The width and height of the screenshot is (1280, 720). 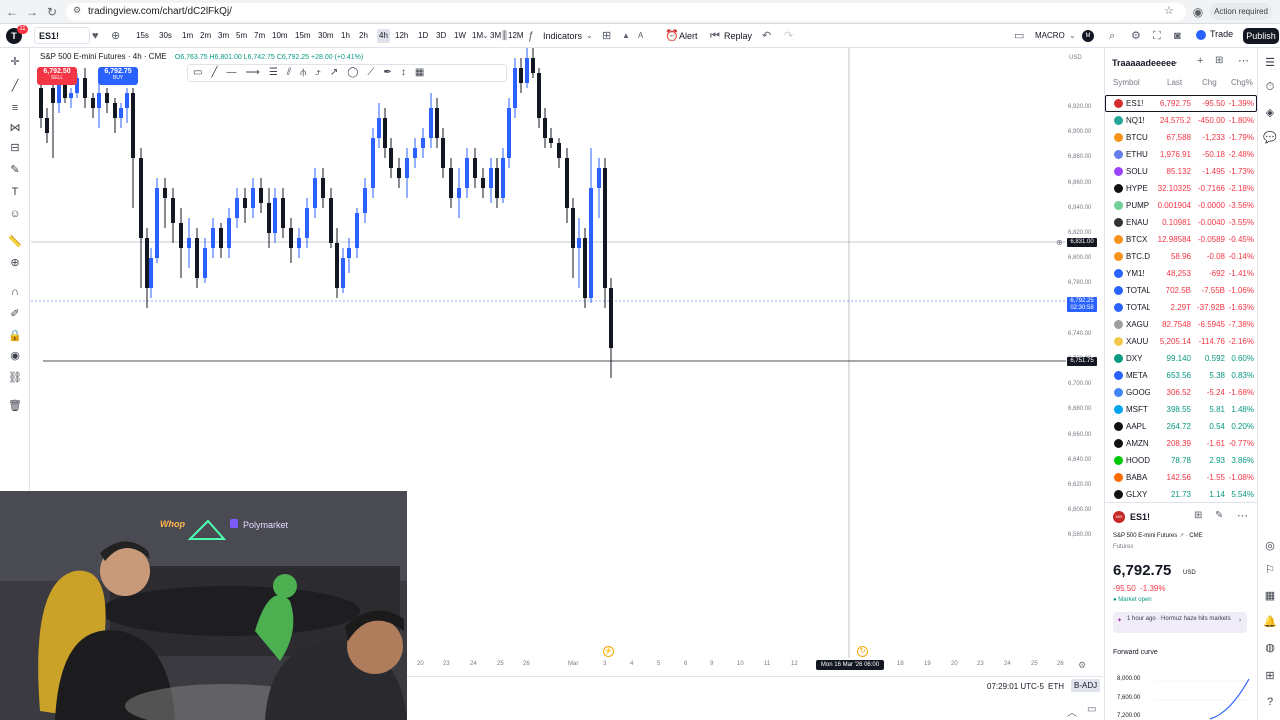 What do you see at coordinates (15, 356) in the screenshot?
I see `visibility-eye-icon: ◉` at bounding box center [15, 356].